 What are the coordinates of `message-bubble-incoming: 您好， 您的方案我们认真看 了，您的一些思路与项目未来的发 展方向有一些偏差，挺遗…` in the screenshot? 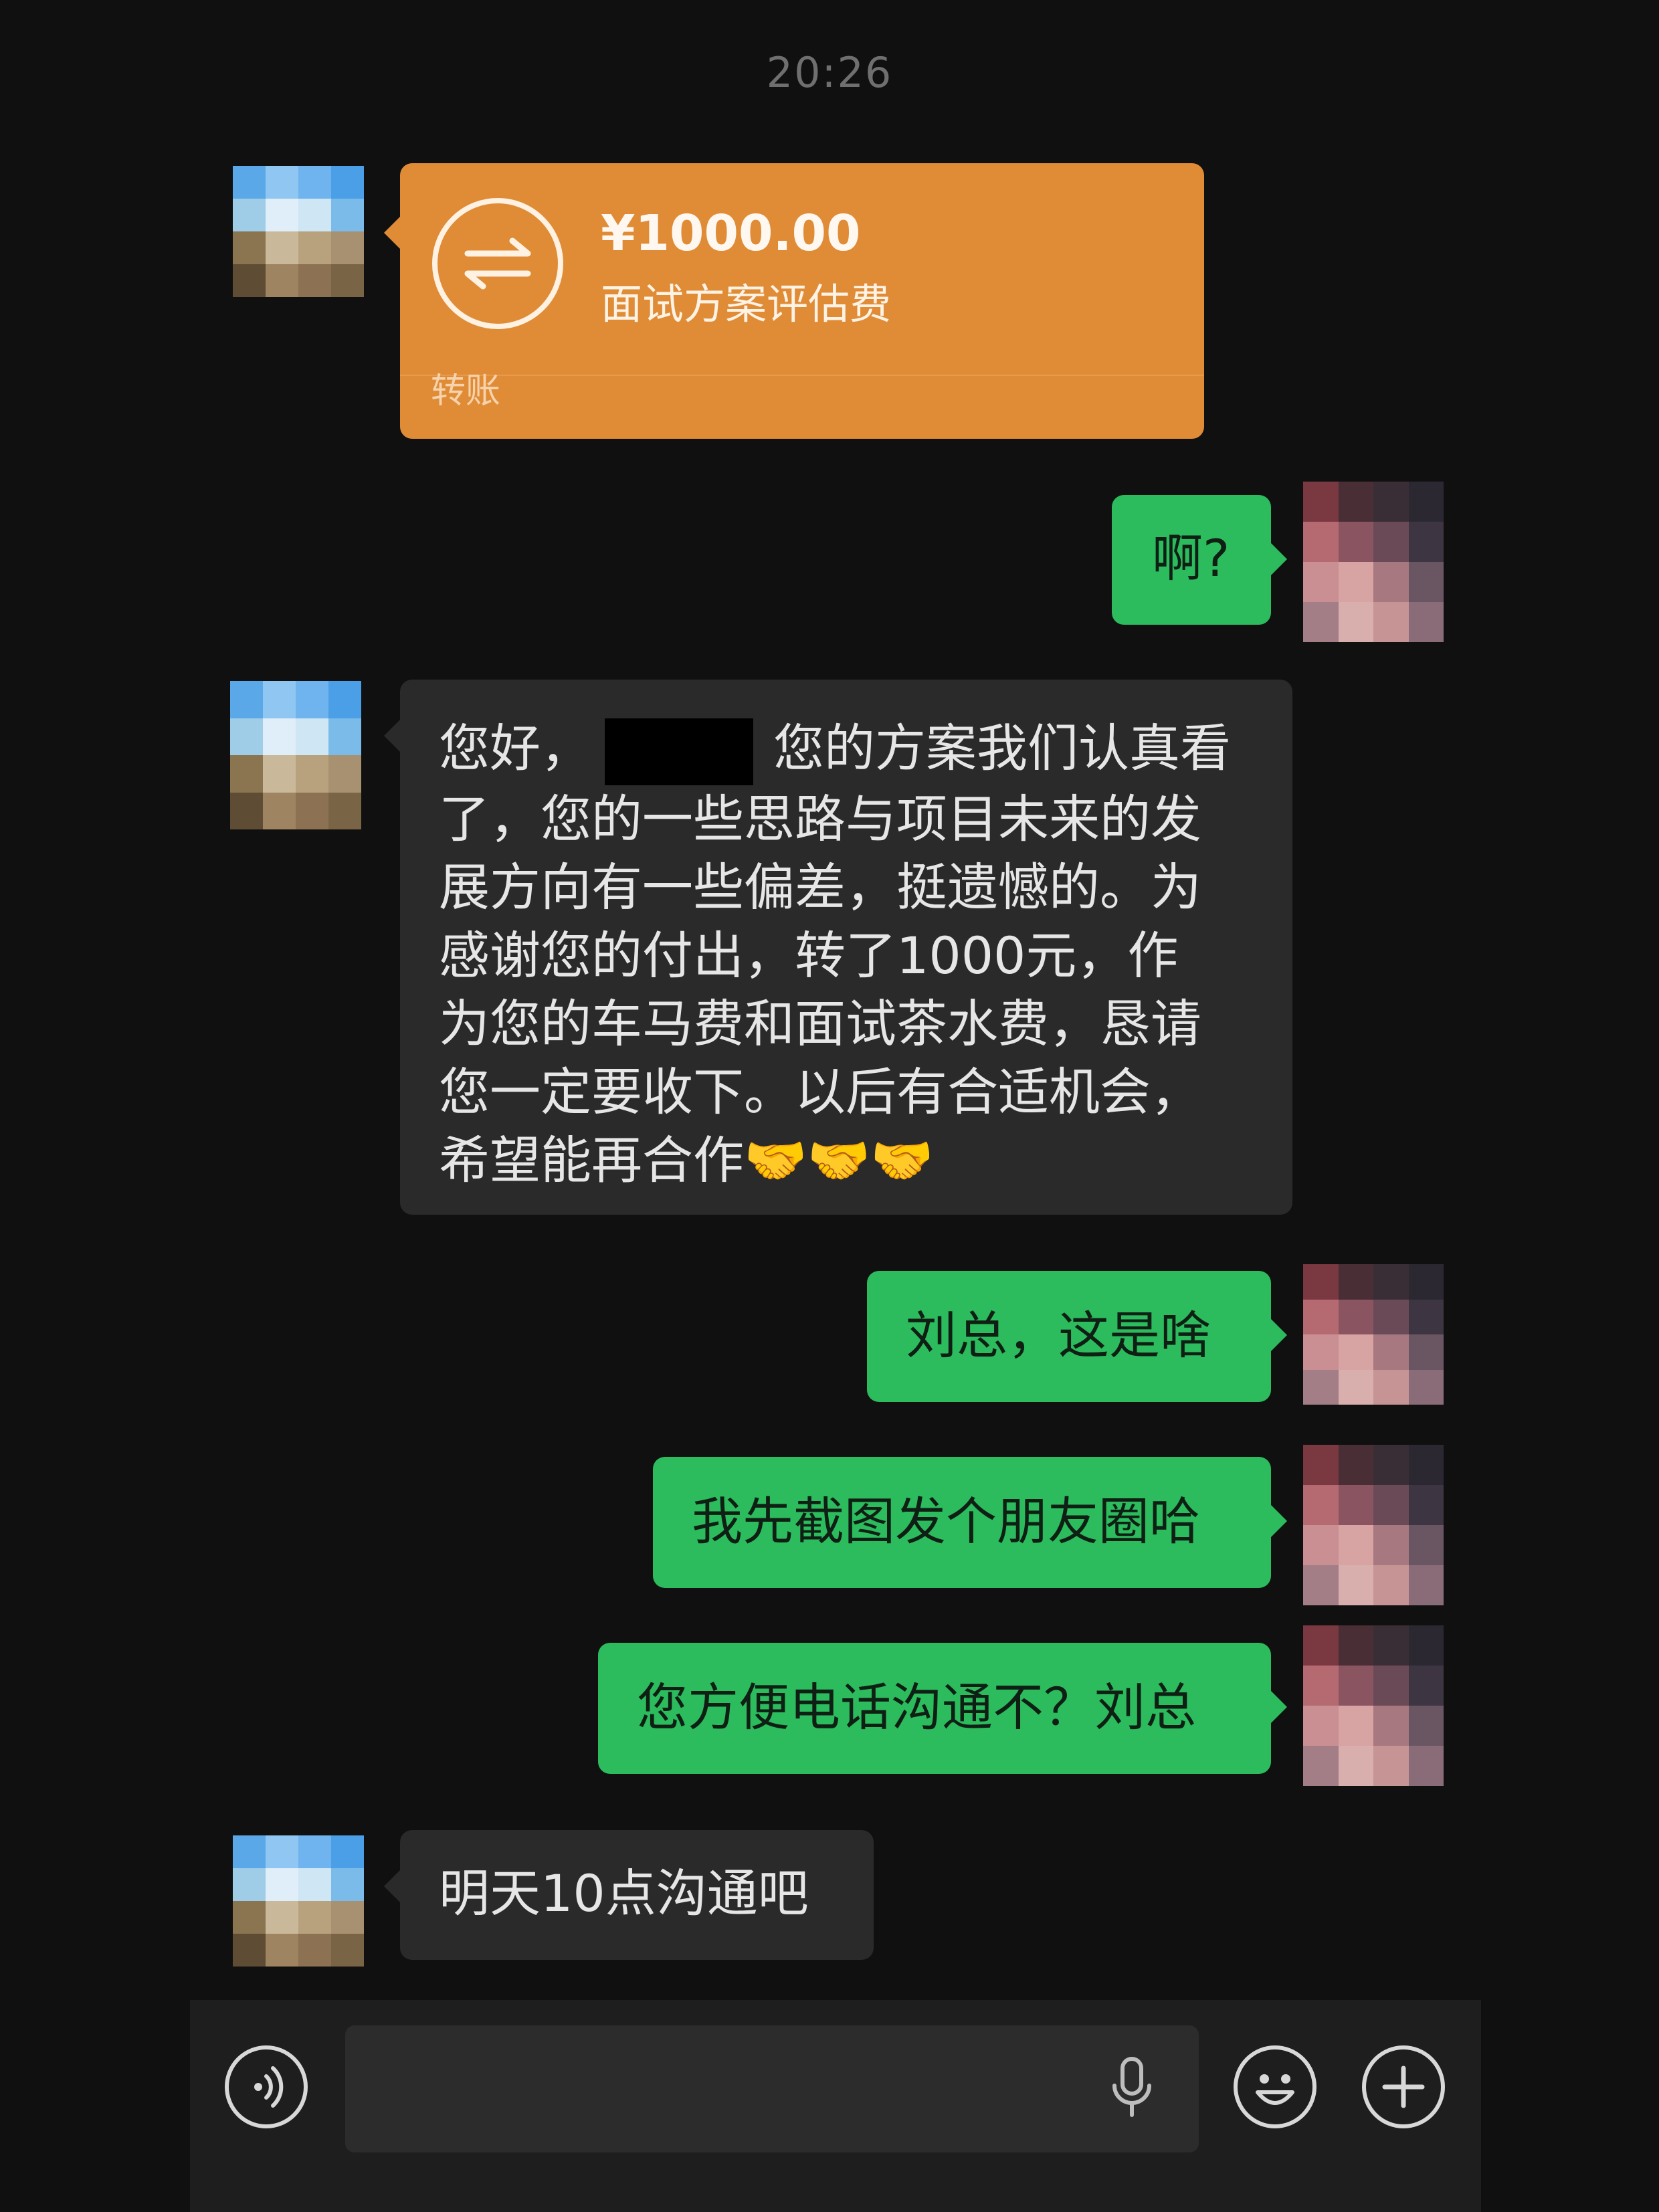 It's located at (838, 947).